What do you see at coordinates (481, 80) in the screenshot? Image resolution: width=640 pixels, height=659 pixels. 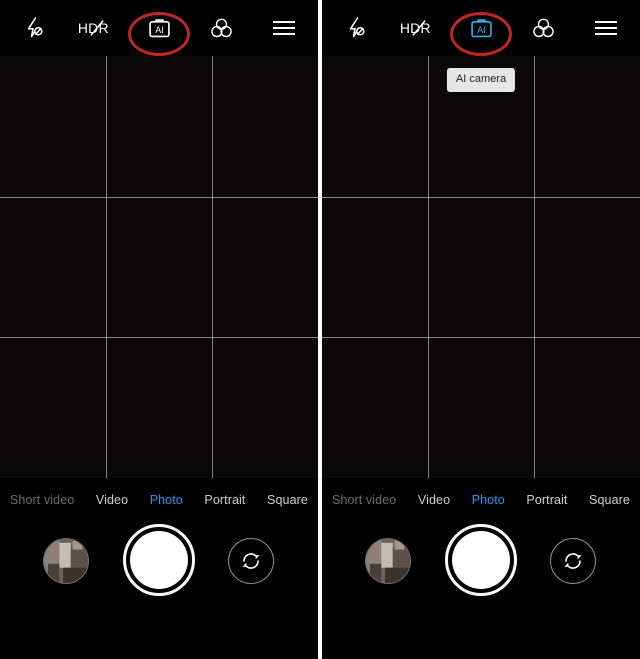 I see `ai-camera-tooltip: AI camera` at bounding box center [481, 80].